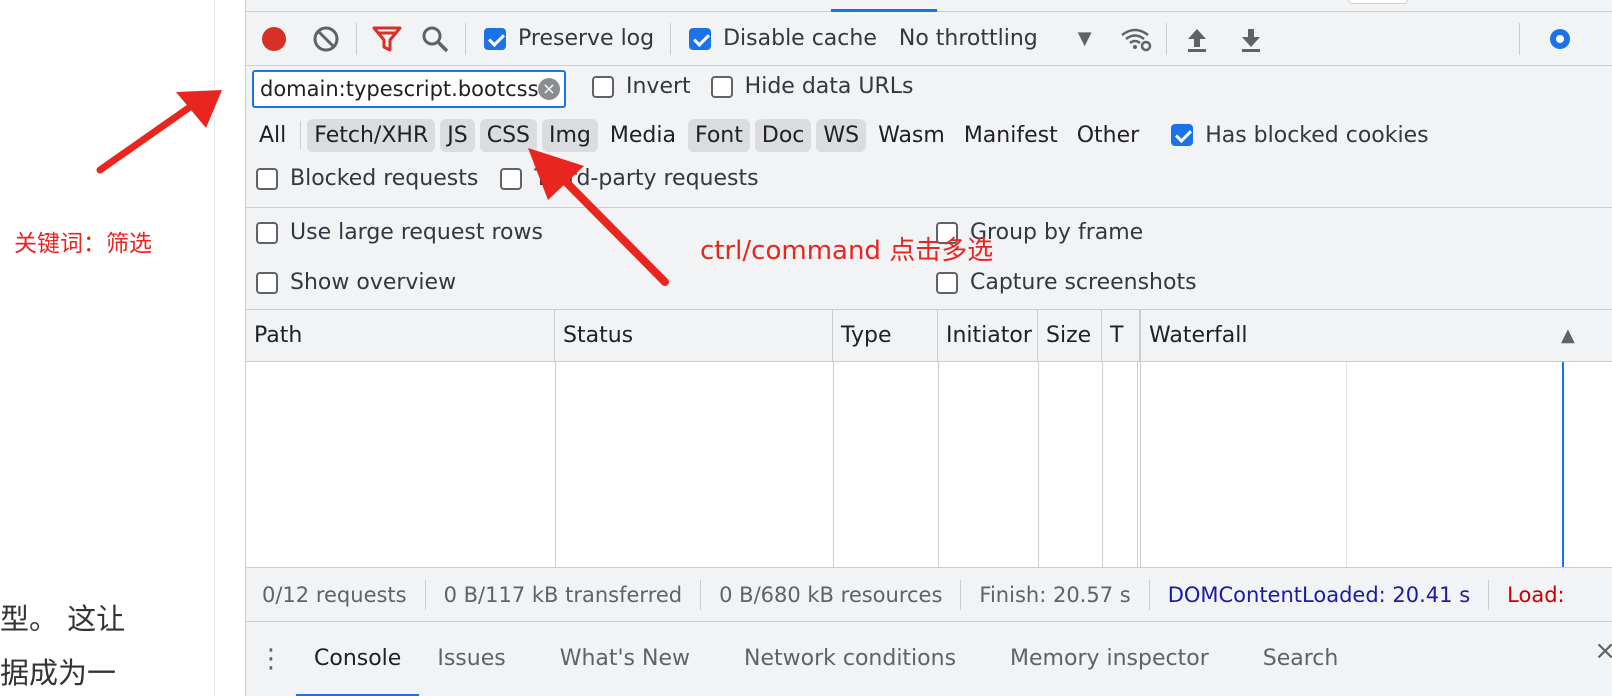  Describe the element at coordinates (625, 659) in the screenshot. I see `drawer-tab-whats-new: What's New` at that location.